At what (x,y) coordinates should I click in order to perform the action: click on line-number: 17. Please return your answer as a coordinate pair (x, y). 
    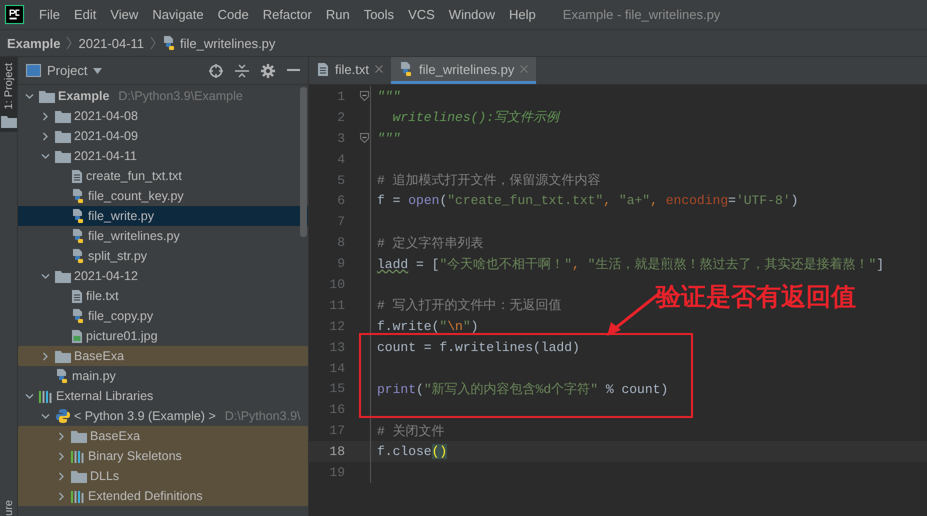
    Looking at the image, I should click on (337, 430).